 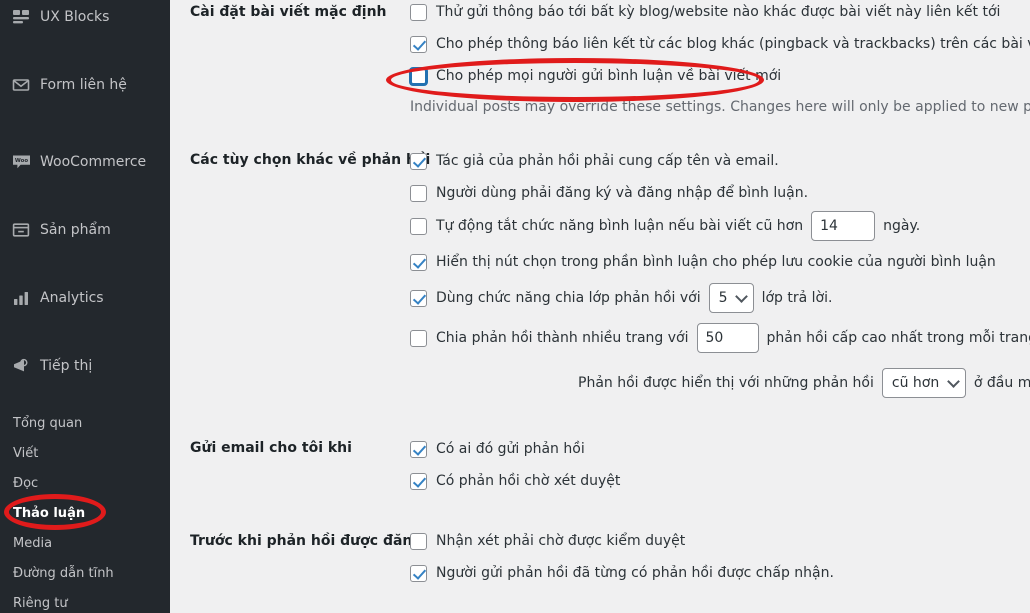 What do you see at coordinates (418, 226) in the screenshot?
I see `checkbox-close-comments` at bounding box center [418, 226].